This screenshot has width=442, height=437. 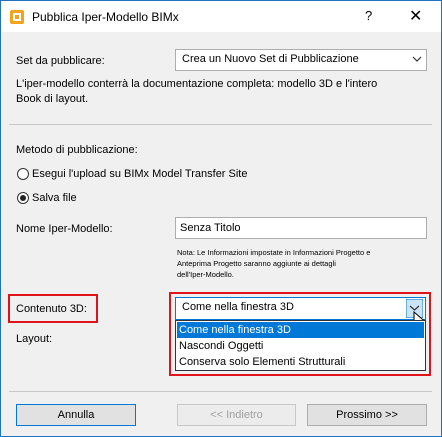 I want to click on bimx-app-icon, so click(x=17, y=17).